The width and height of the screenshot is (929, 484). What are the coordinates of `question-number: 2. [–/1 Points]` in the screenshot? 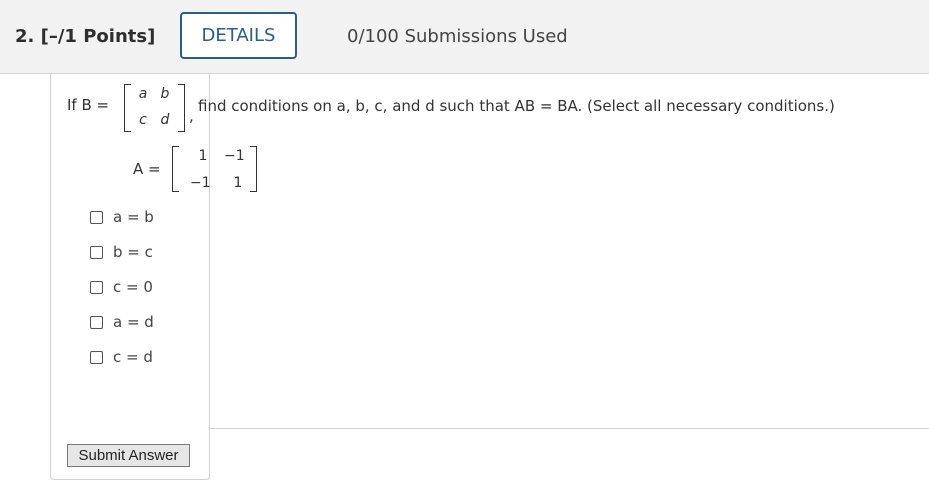 It's located at (85, 36).